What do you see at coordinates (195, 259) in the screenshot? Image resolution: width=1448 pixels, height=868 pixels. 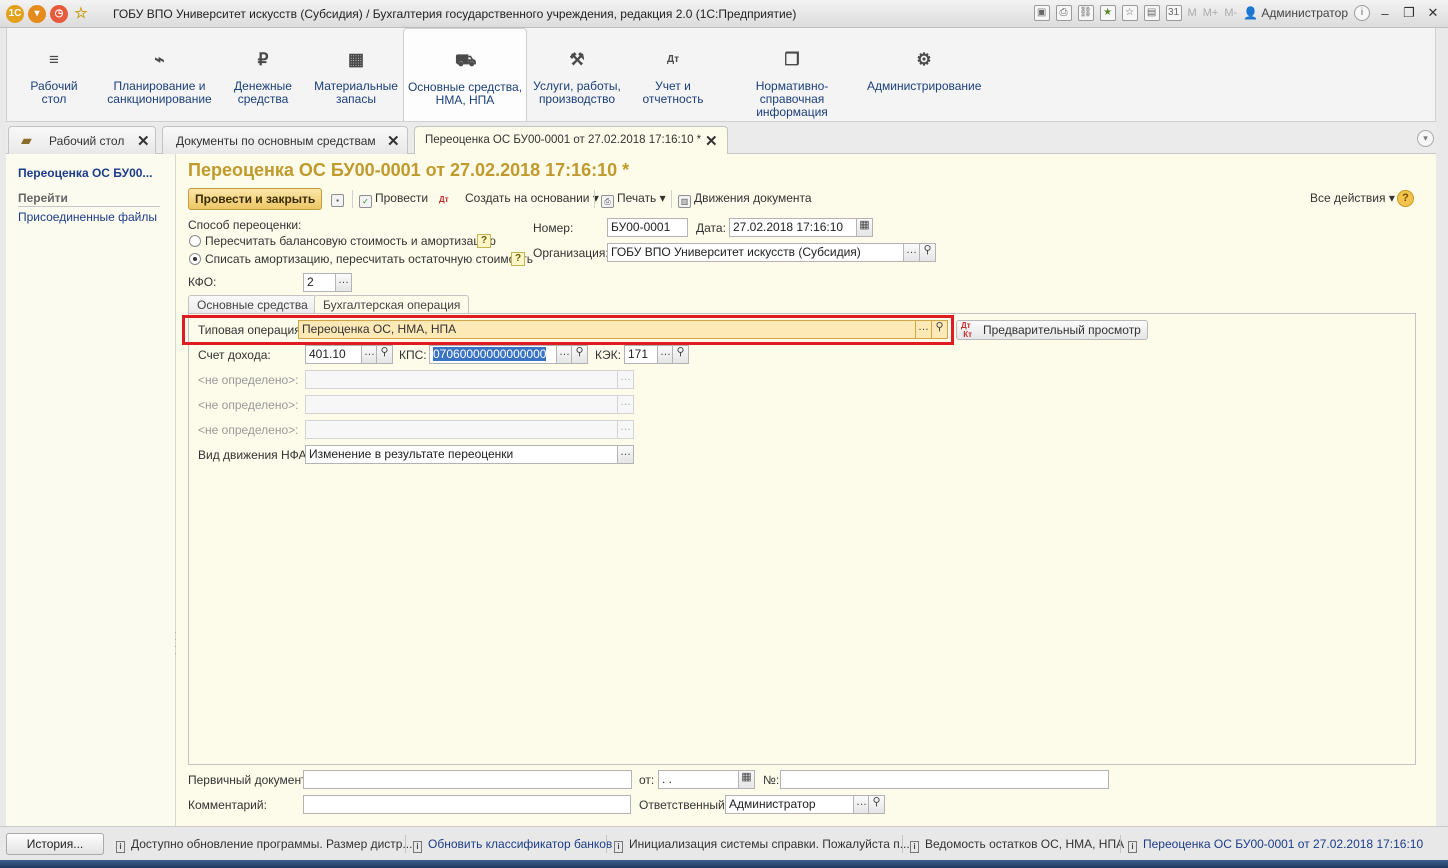 I see `method-option-2-radio` at bounding box center [195, 259].